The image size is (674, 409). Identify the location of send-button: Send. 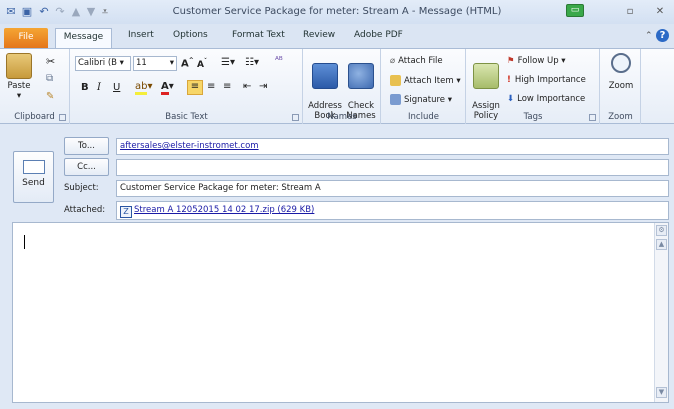
(33, 177).